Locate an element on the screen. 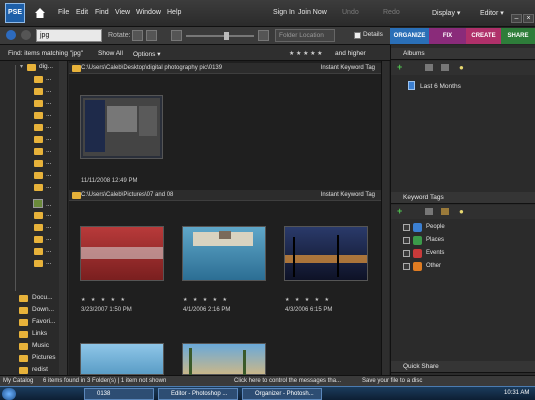 The width and height of the screenshot is (535, 400). tree-scrollbar is located at coordinates (63, 218).